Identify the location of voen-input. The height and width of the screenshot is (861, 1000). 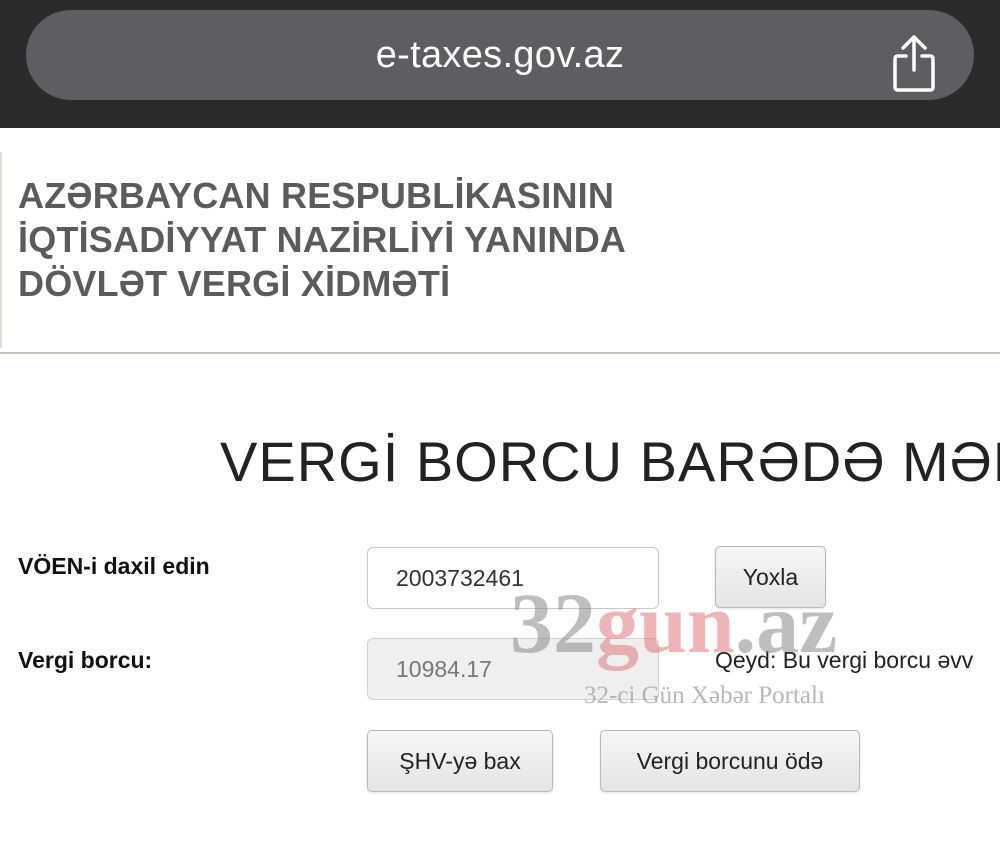
(513, 578).